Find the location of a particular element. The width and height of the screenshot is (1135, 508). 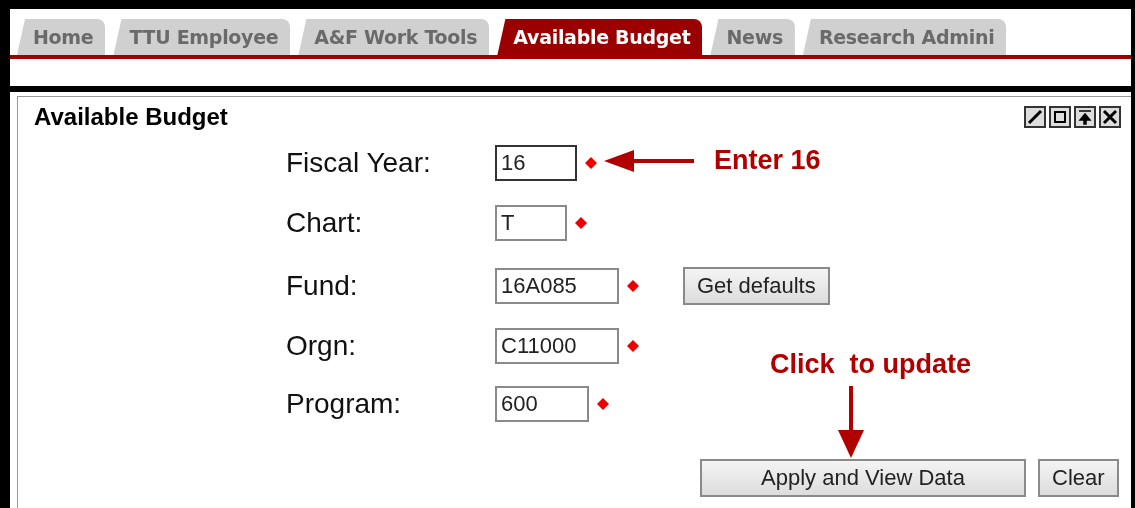

nav-tab: Research Admini is located at coordinates (904, 37).